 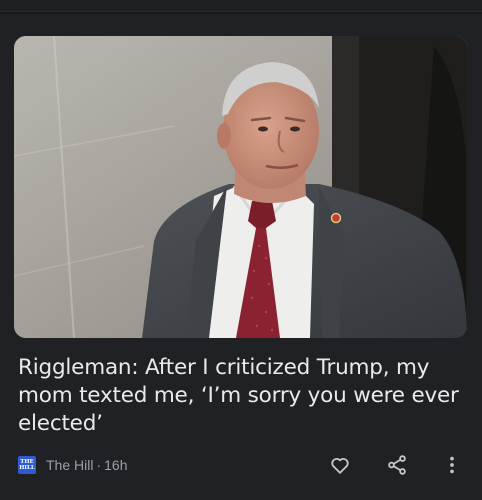 I want to click on source-logo-icon: THE HILL, so click(x=27, y=465).